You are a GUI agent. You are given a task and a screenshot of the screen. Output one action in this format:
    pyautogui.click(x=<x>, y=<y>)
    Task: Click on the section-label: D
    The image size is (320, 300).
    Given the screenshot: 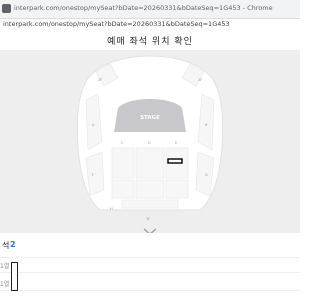 What is the action you would take?
    pyautogui.click(x=149, y=143)
    